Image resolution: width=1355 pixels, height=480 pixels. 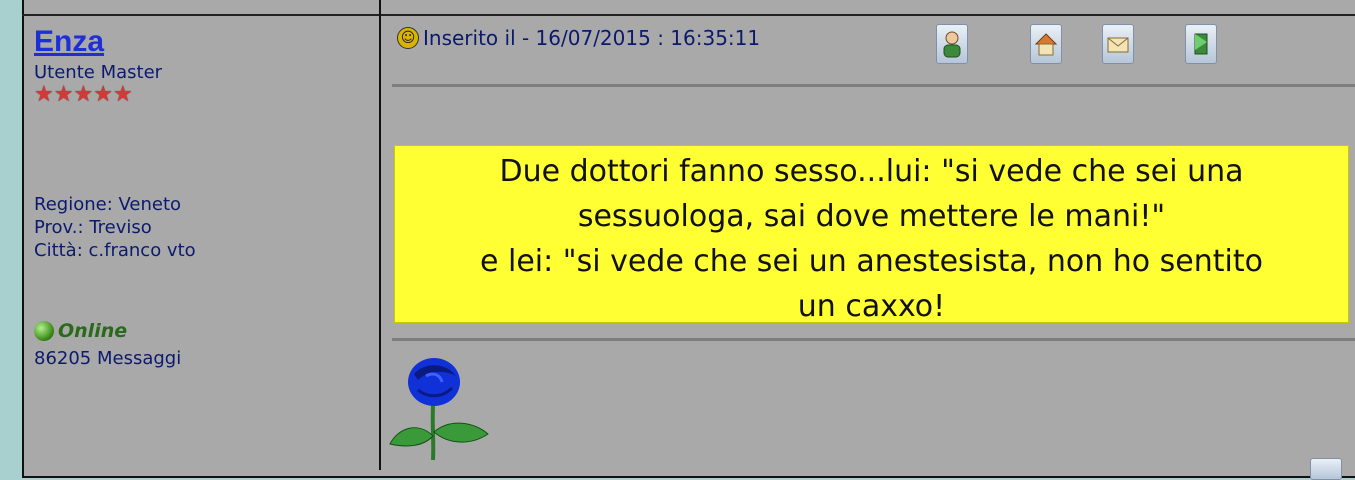 I want to click on home-icon, so click(x=1046, y=44).